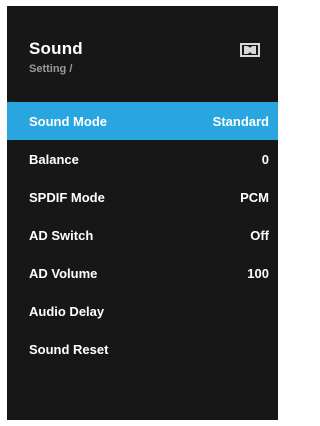  What do you see at coordinates (67, 197) in the screenshot?
I see `menu-item-label: SPDIF Mode` at bounding box center [67, 197].